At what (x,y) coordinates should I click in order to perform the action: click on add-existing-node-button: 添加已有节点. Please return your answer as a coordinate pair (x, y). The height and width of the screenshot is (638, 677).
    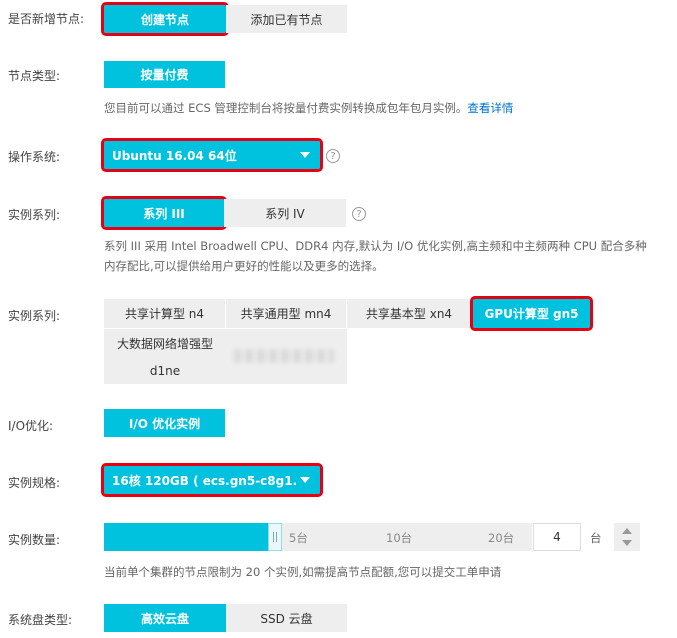
    Looking at the image, I should click on (286, 19).